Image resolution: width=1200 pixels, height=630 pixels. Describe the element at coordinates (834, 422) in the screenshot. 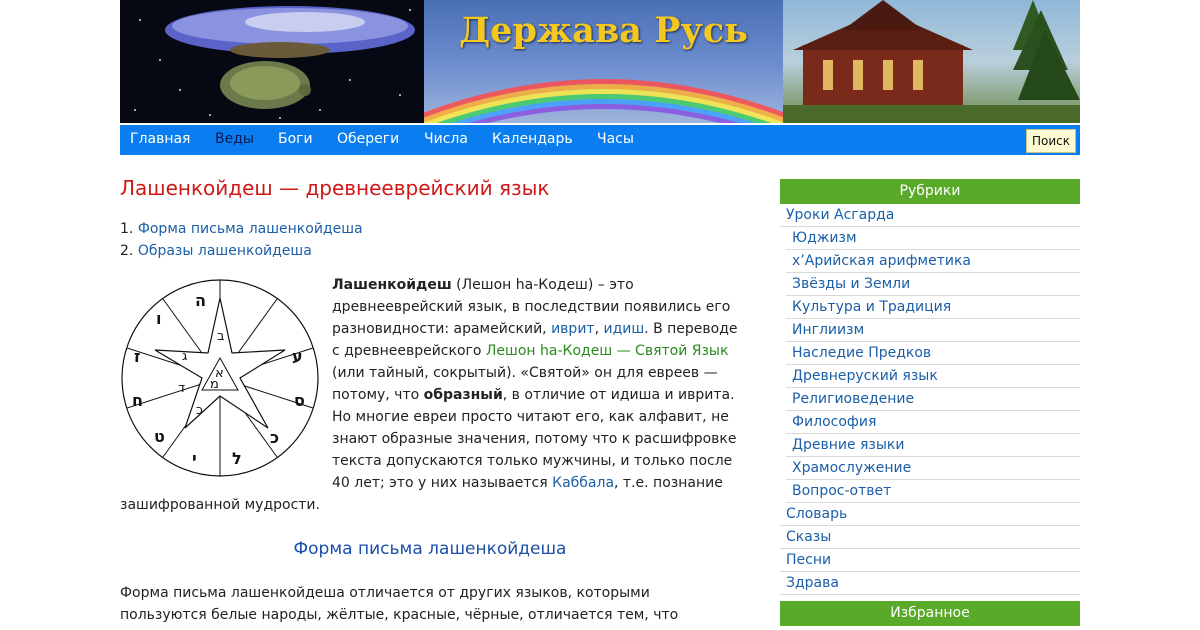

I see `sidebar-link: Философия` at that location.